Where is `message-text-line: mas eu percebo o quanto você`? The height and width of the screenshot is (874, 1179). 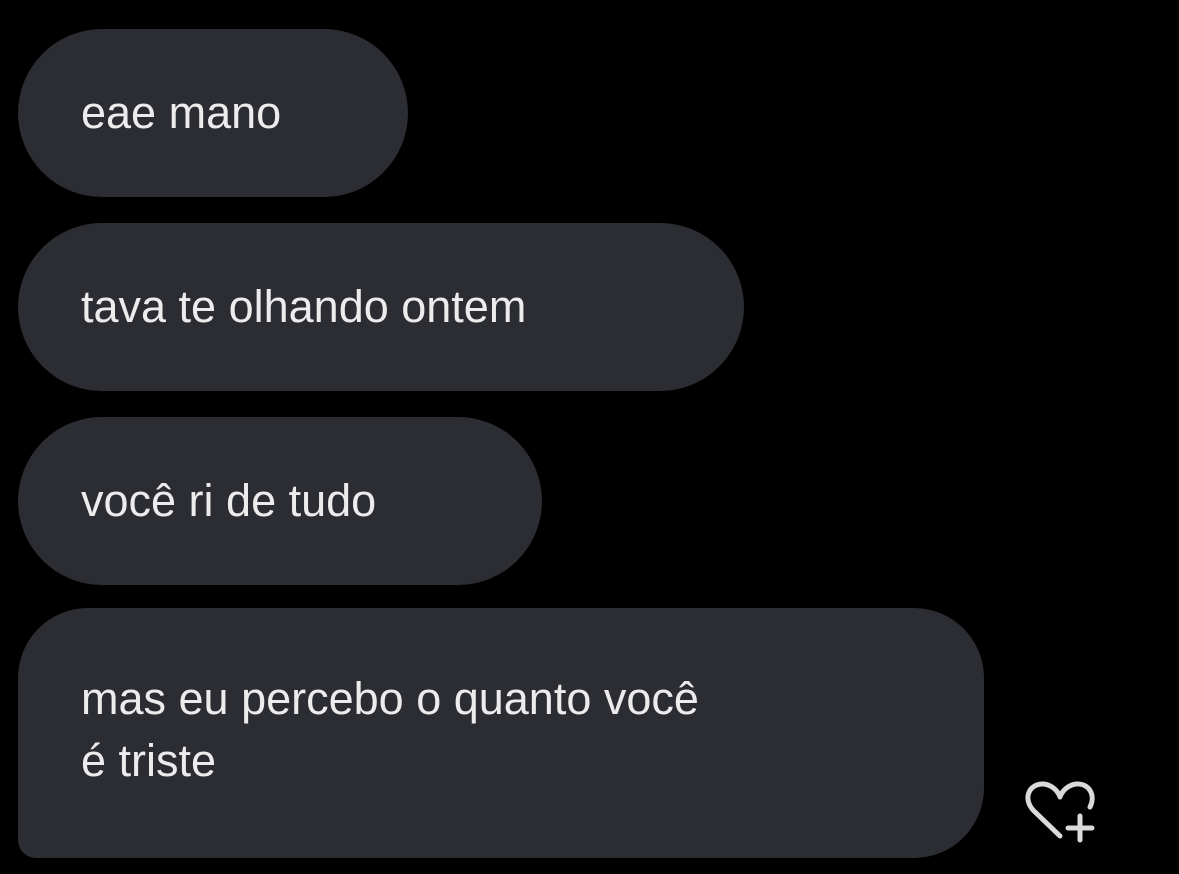
message-text-line: mas eu percebo o quanto você is located at coordinates (390, 698).